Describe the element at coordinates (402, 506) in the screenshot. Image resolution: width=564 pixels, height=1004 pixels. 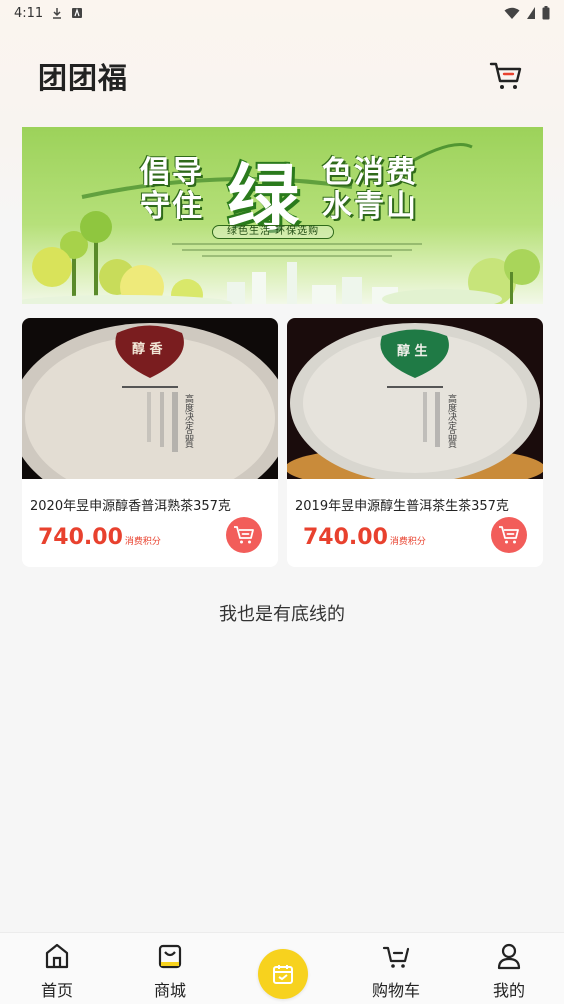
I see `product-name: 2019年昱申源醇生普洱茶生茶357克` at that location.